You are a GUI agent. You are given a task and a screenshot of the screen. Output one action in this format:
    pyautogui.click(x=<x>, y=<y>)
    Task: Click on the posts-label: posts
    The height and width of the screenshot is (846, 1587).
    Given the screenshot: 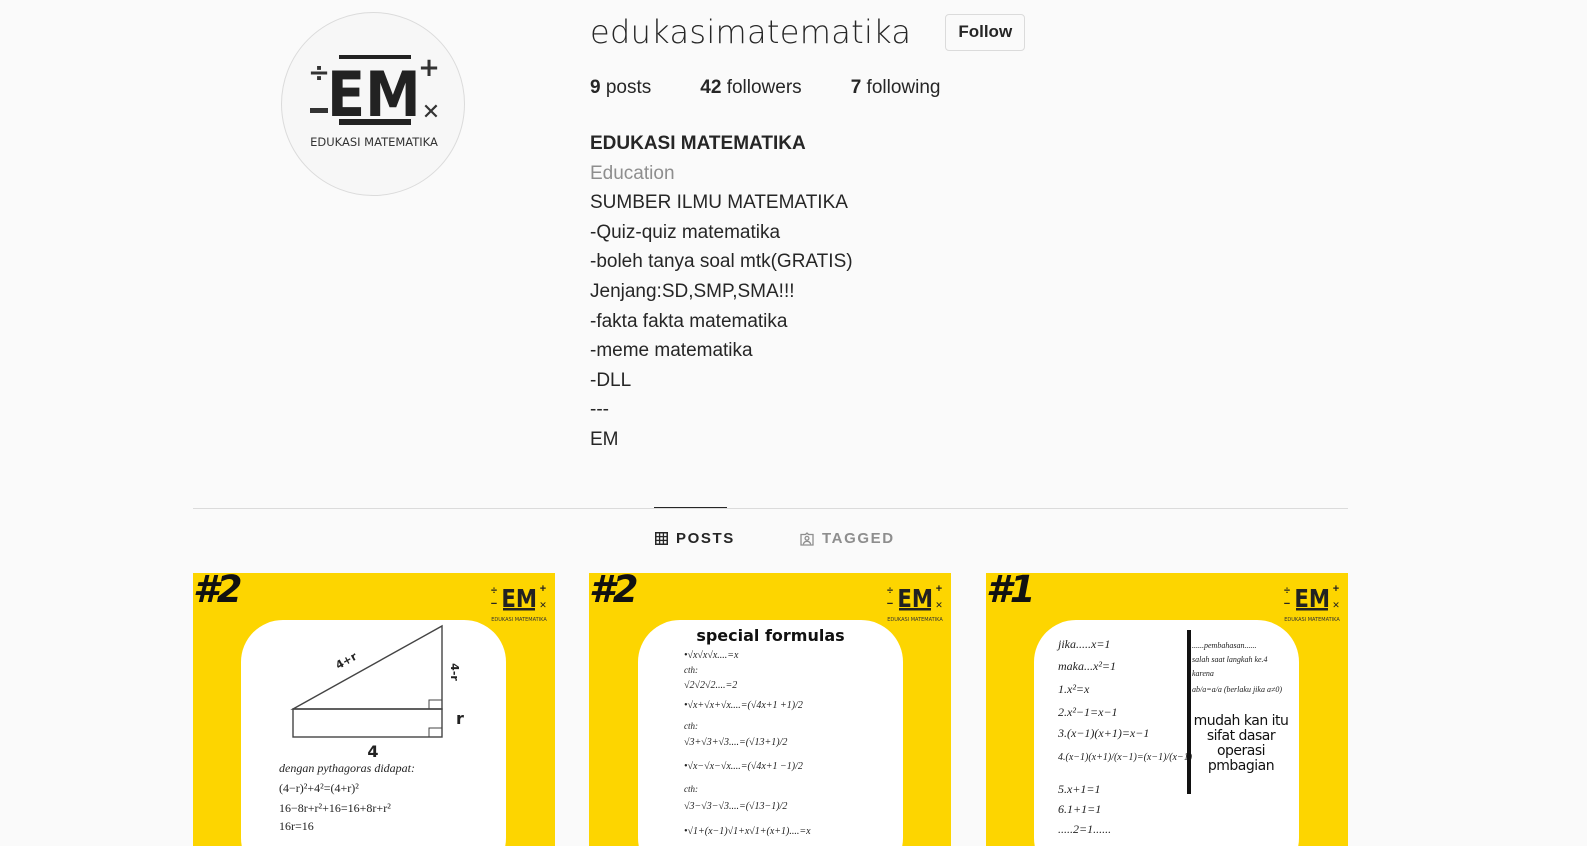 What is the action you would take?
    pyautogui.click(x=628, y=87)
    